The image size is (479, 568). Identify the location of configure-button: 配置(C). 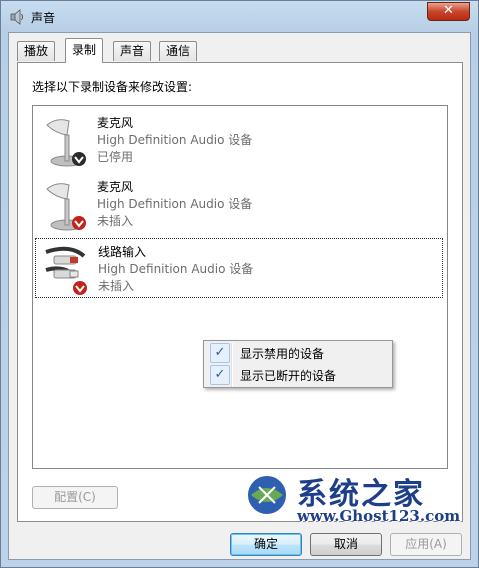
(75, 497).